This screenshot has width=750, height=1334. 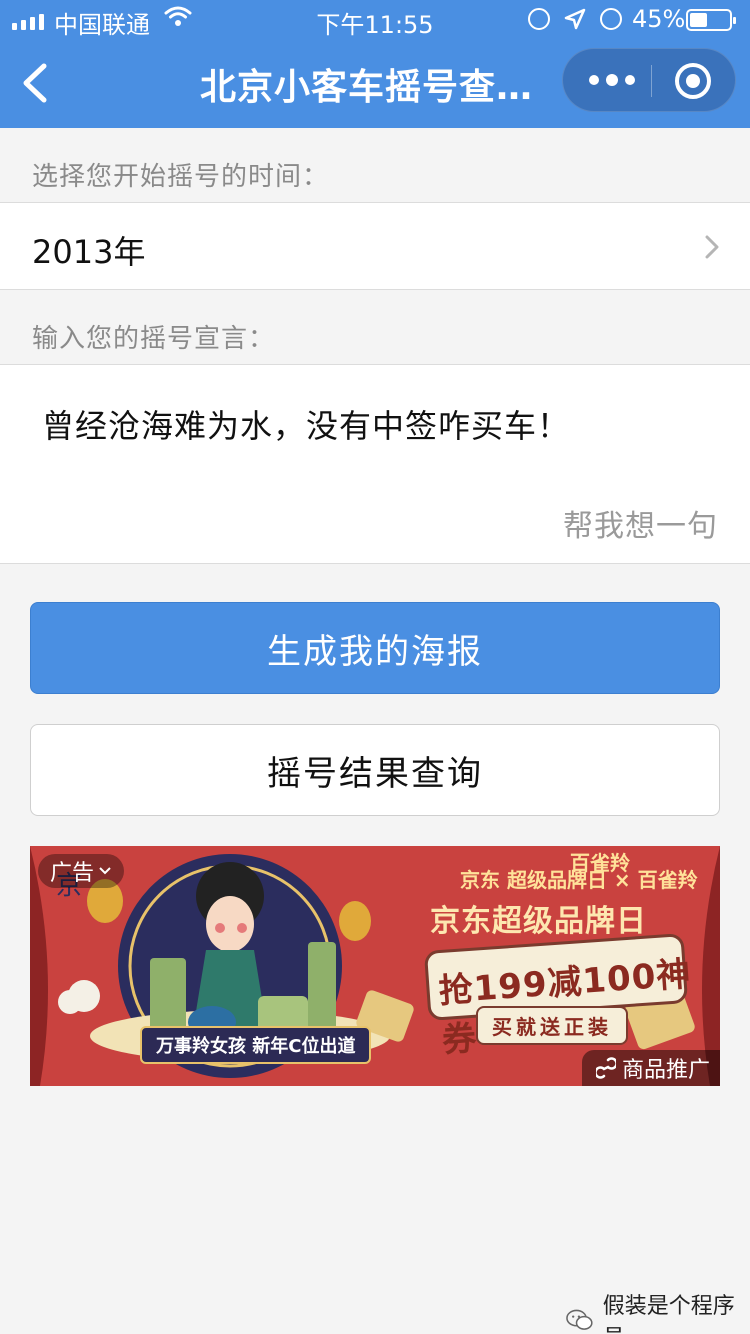 I want to click on back-arrow-icon, so click(x=34, y=83).